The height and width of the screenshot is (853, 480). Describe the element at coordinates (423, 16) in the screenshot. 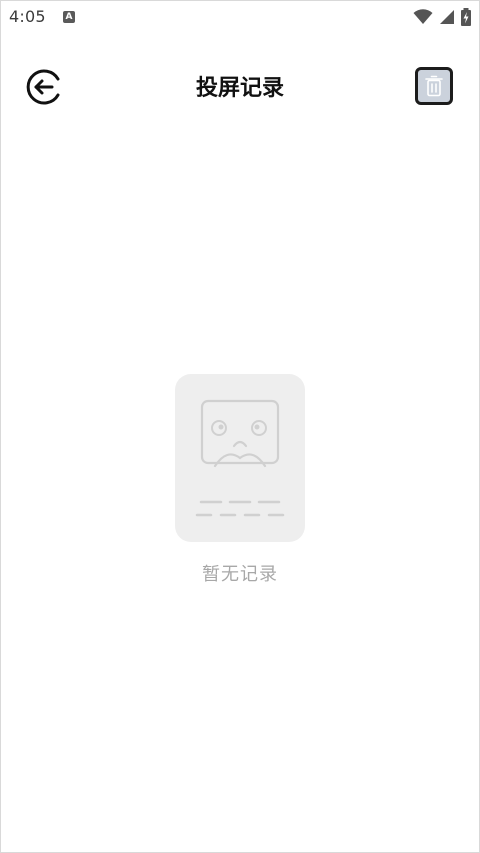

I see `wifi-icon` at that location.